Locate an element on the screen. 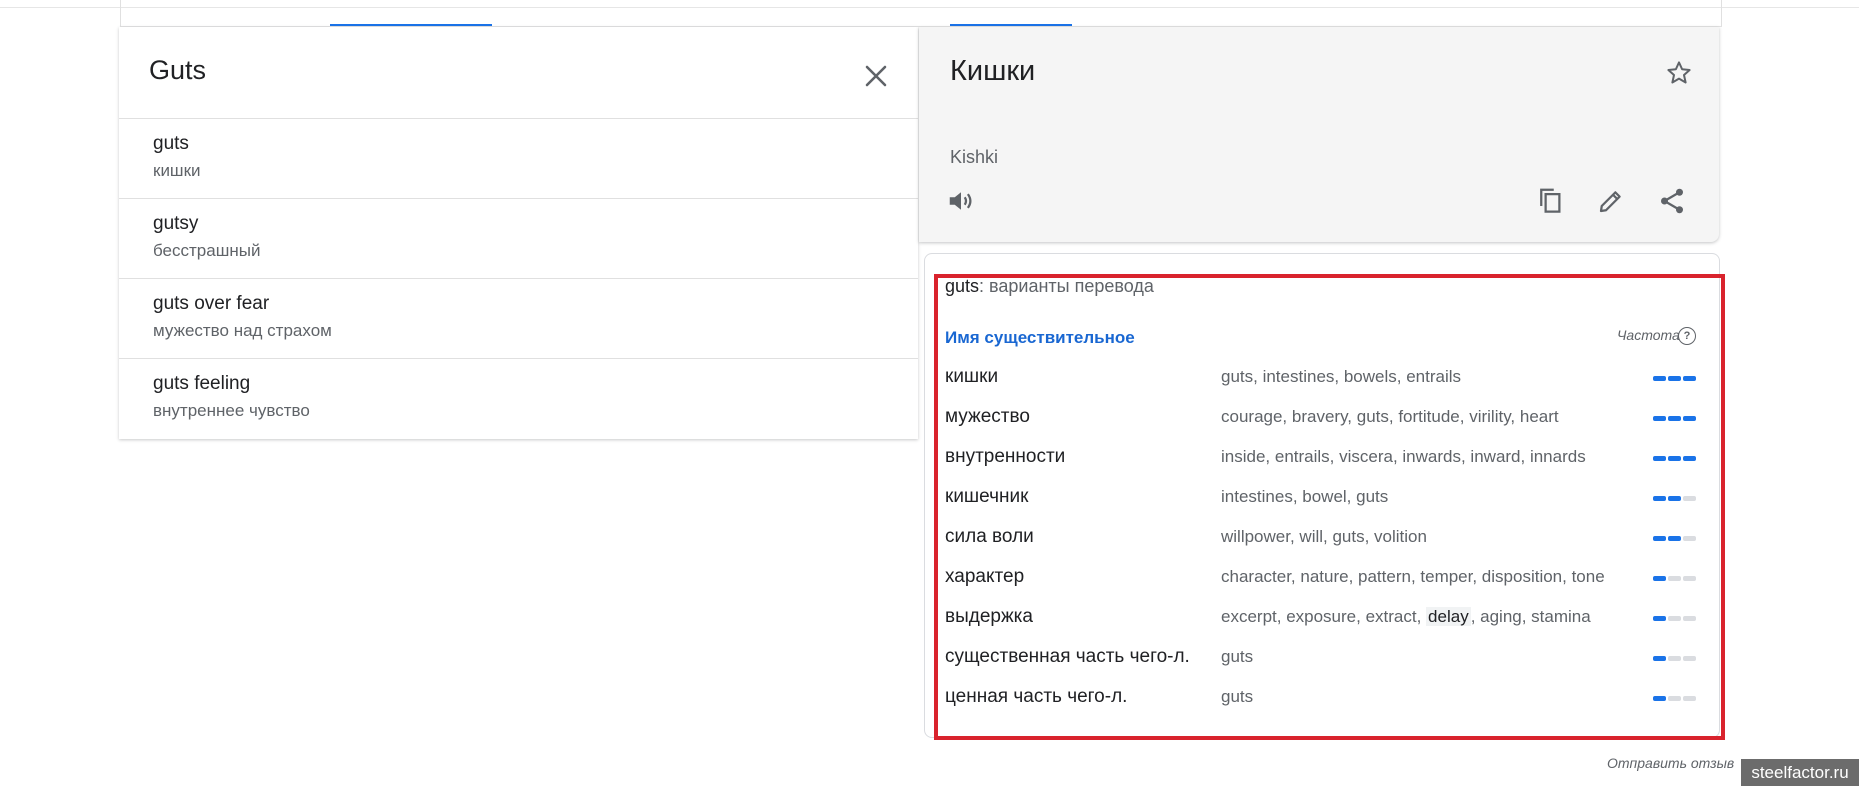 Image resolution: width=1859 pixels, height=786 pixels. share-button is located at coordinates (1672, 201).